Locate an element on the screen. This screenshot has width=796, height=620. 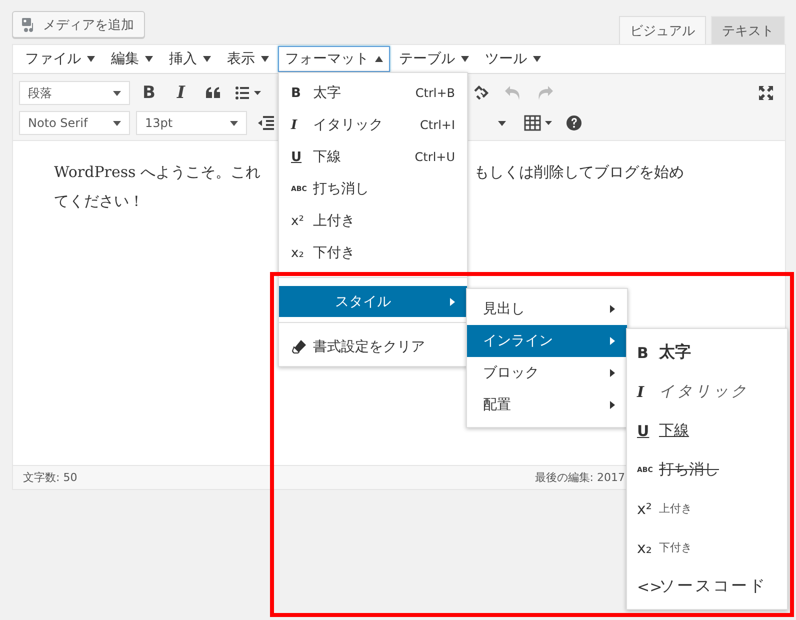
style-menu-item: 見出し is located at coordinates (547, 309).